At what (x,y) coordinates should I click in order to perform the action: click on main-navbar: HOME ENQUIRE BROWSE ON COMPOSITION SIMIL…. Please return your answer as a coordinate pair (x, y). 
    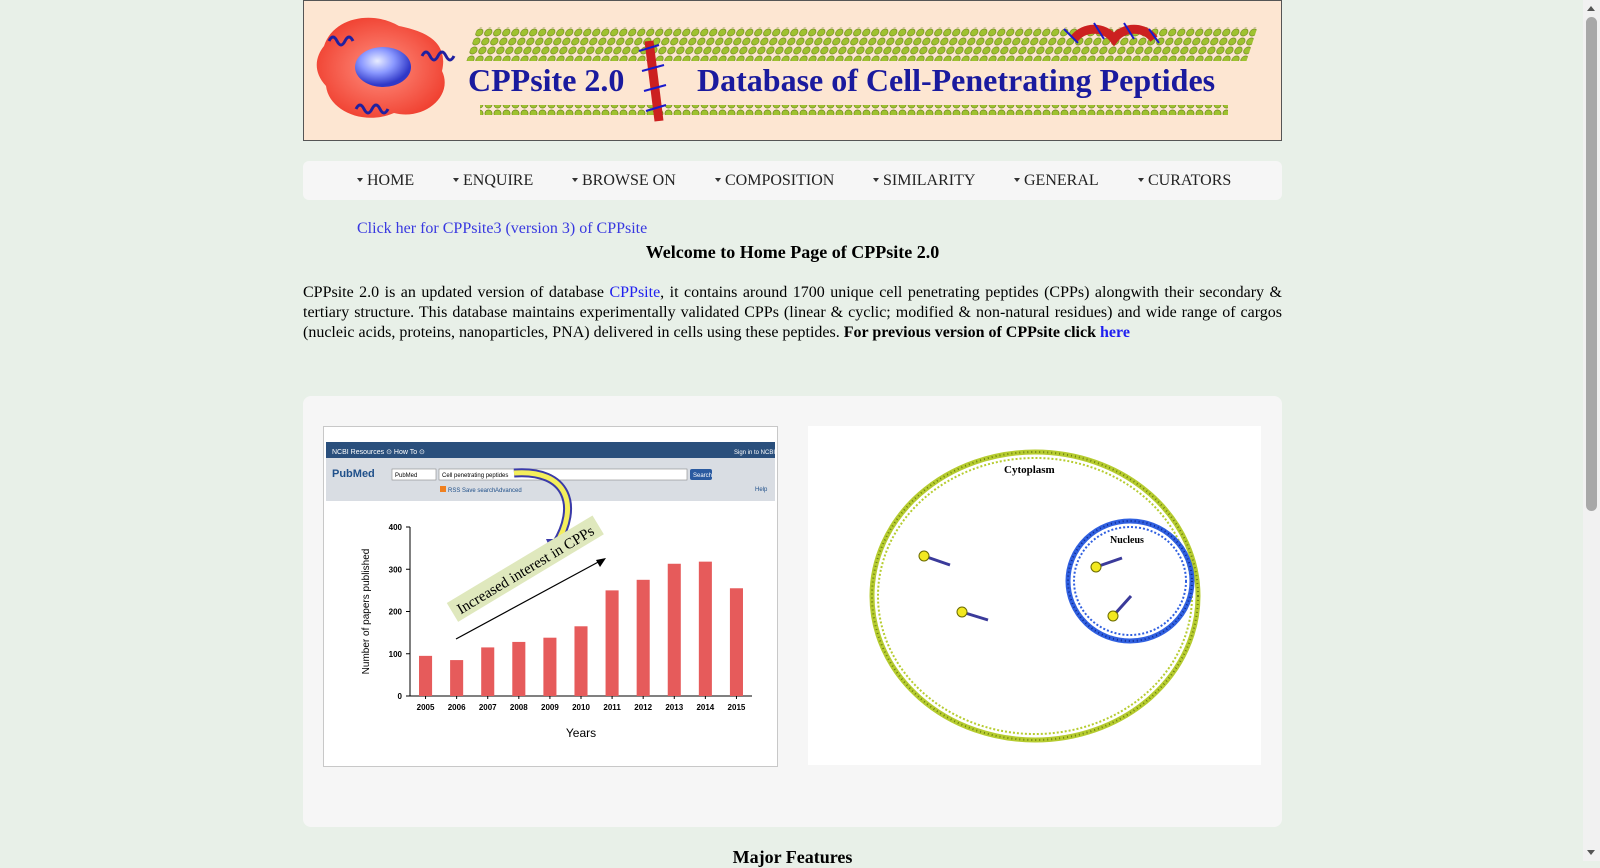
    Looking at the image, I should click on (792, 180).